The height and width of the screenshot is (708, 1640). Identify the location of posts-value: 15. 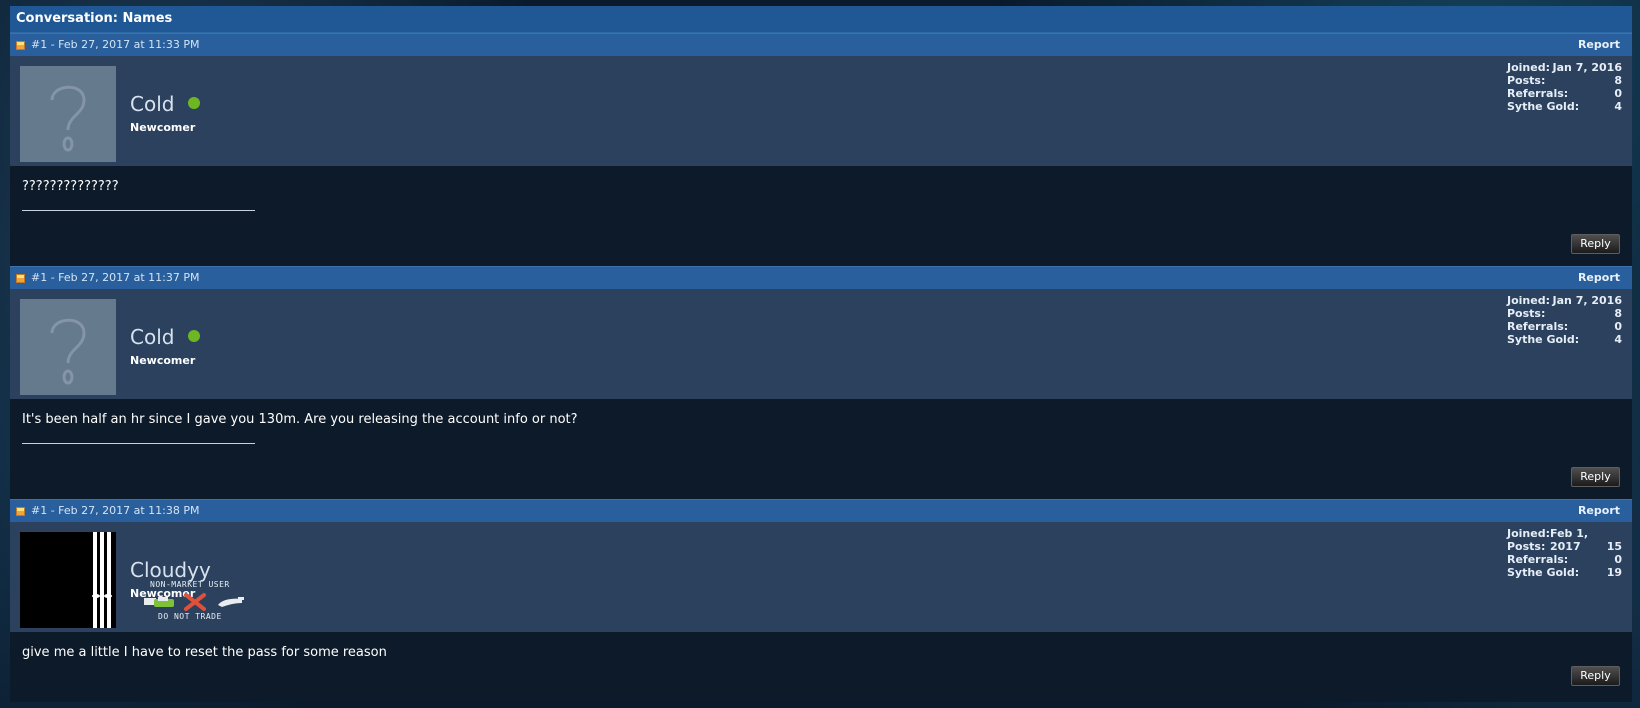
(1614, 546).